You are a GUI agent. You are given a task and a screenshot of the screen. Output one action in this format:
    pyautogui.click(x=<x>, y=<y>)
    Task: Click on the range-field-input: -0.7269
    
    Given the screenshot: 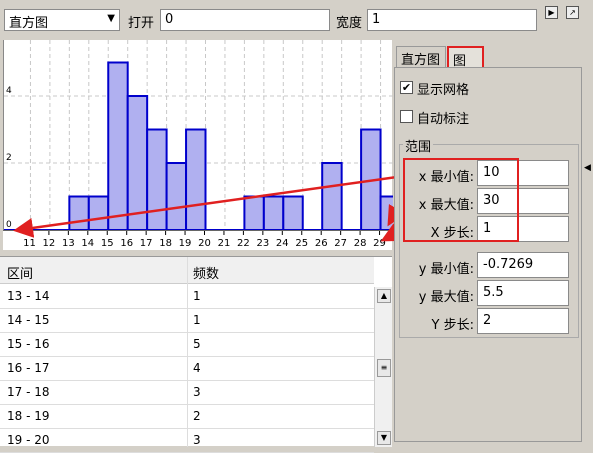 What is the action you would take?
    pyautogui.click(x=523, y=265)
    